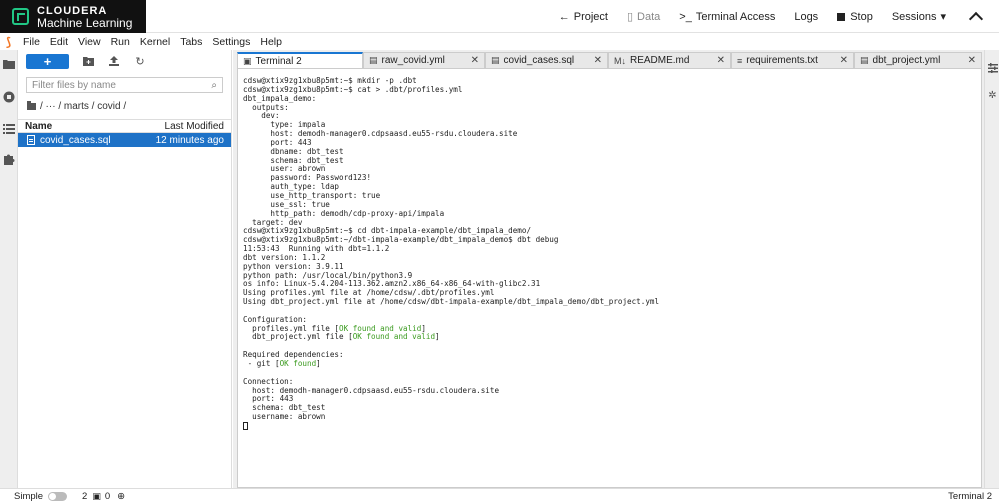 The height and width of the screenshot is (503, 999). I want to click on terminal-line: outputs:, so click(266, 107).